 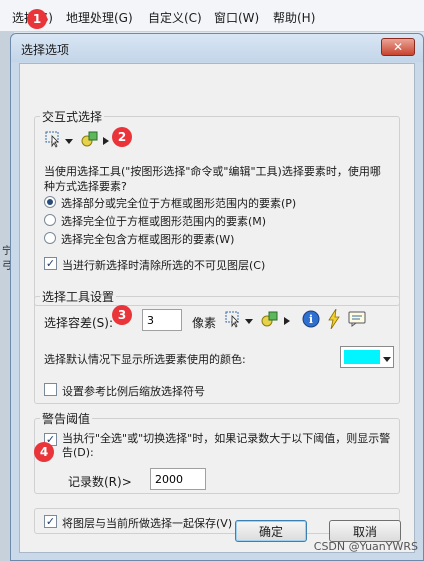 I want to click on ok-button: 确定, so click(x=271, y=531).